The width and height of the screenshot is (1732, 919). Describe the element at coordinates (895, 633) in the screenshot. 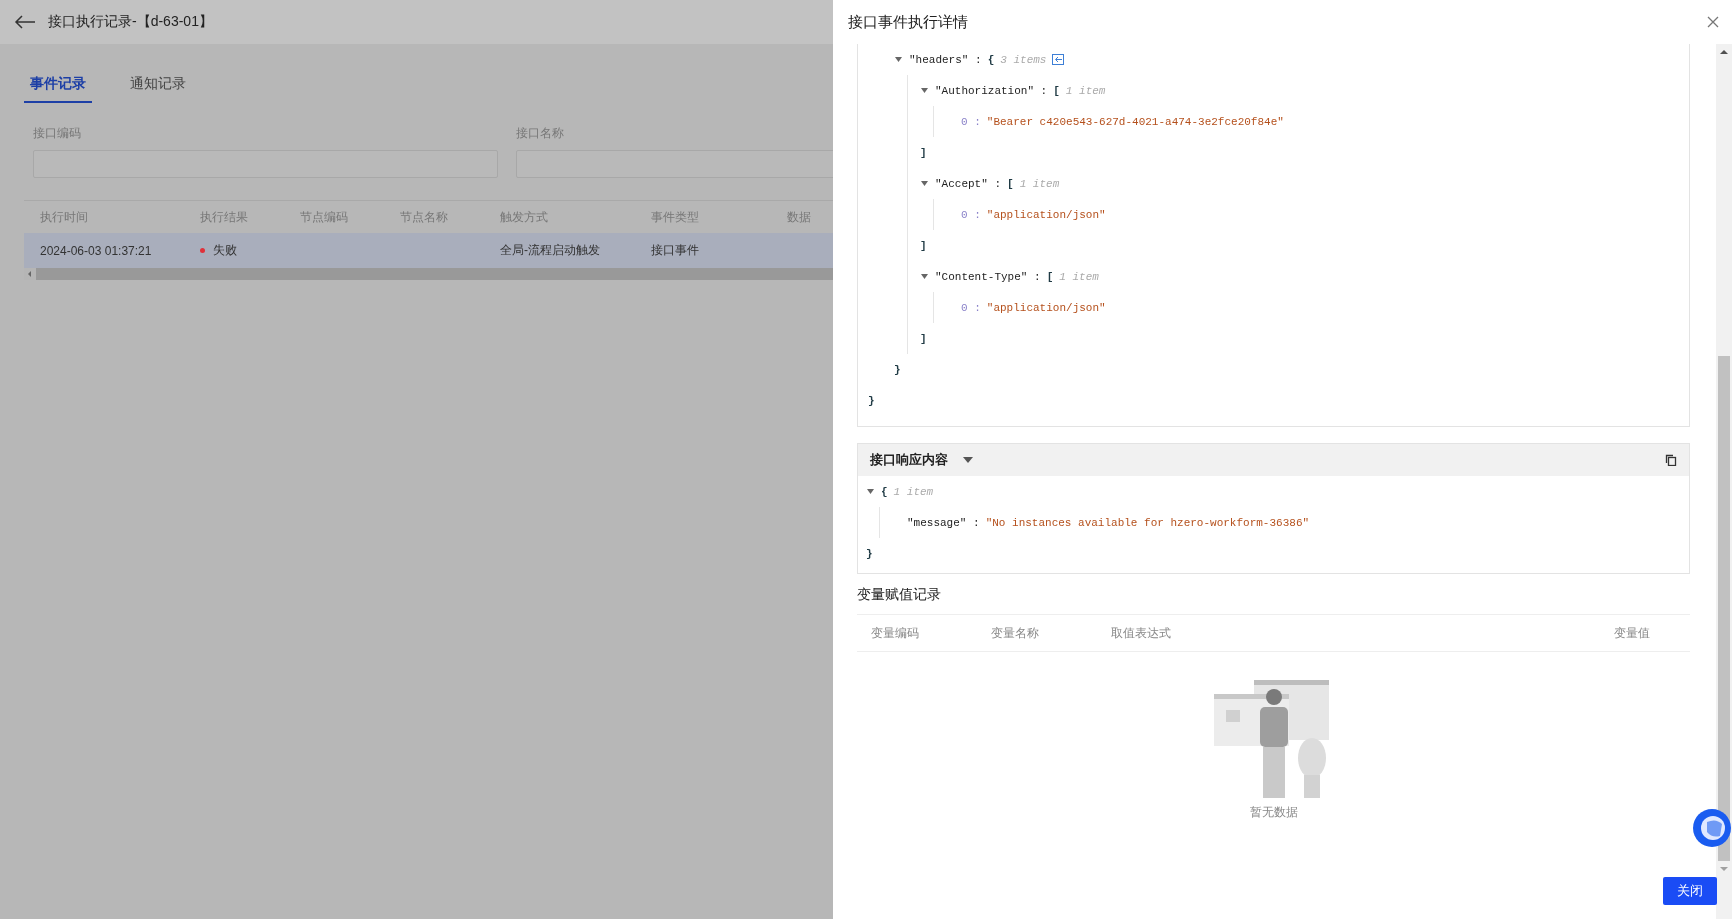

I see `column-header: 变量编码` at that location.